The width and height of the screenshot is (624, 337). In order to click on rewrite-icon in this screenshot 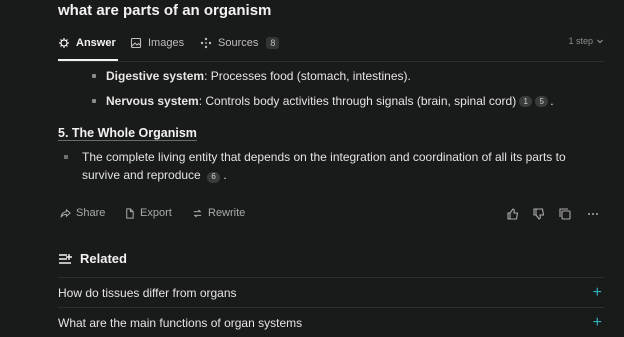, I will do `click(197, 213)`.